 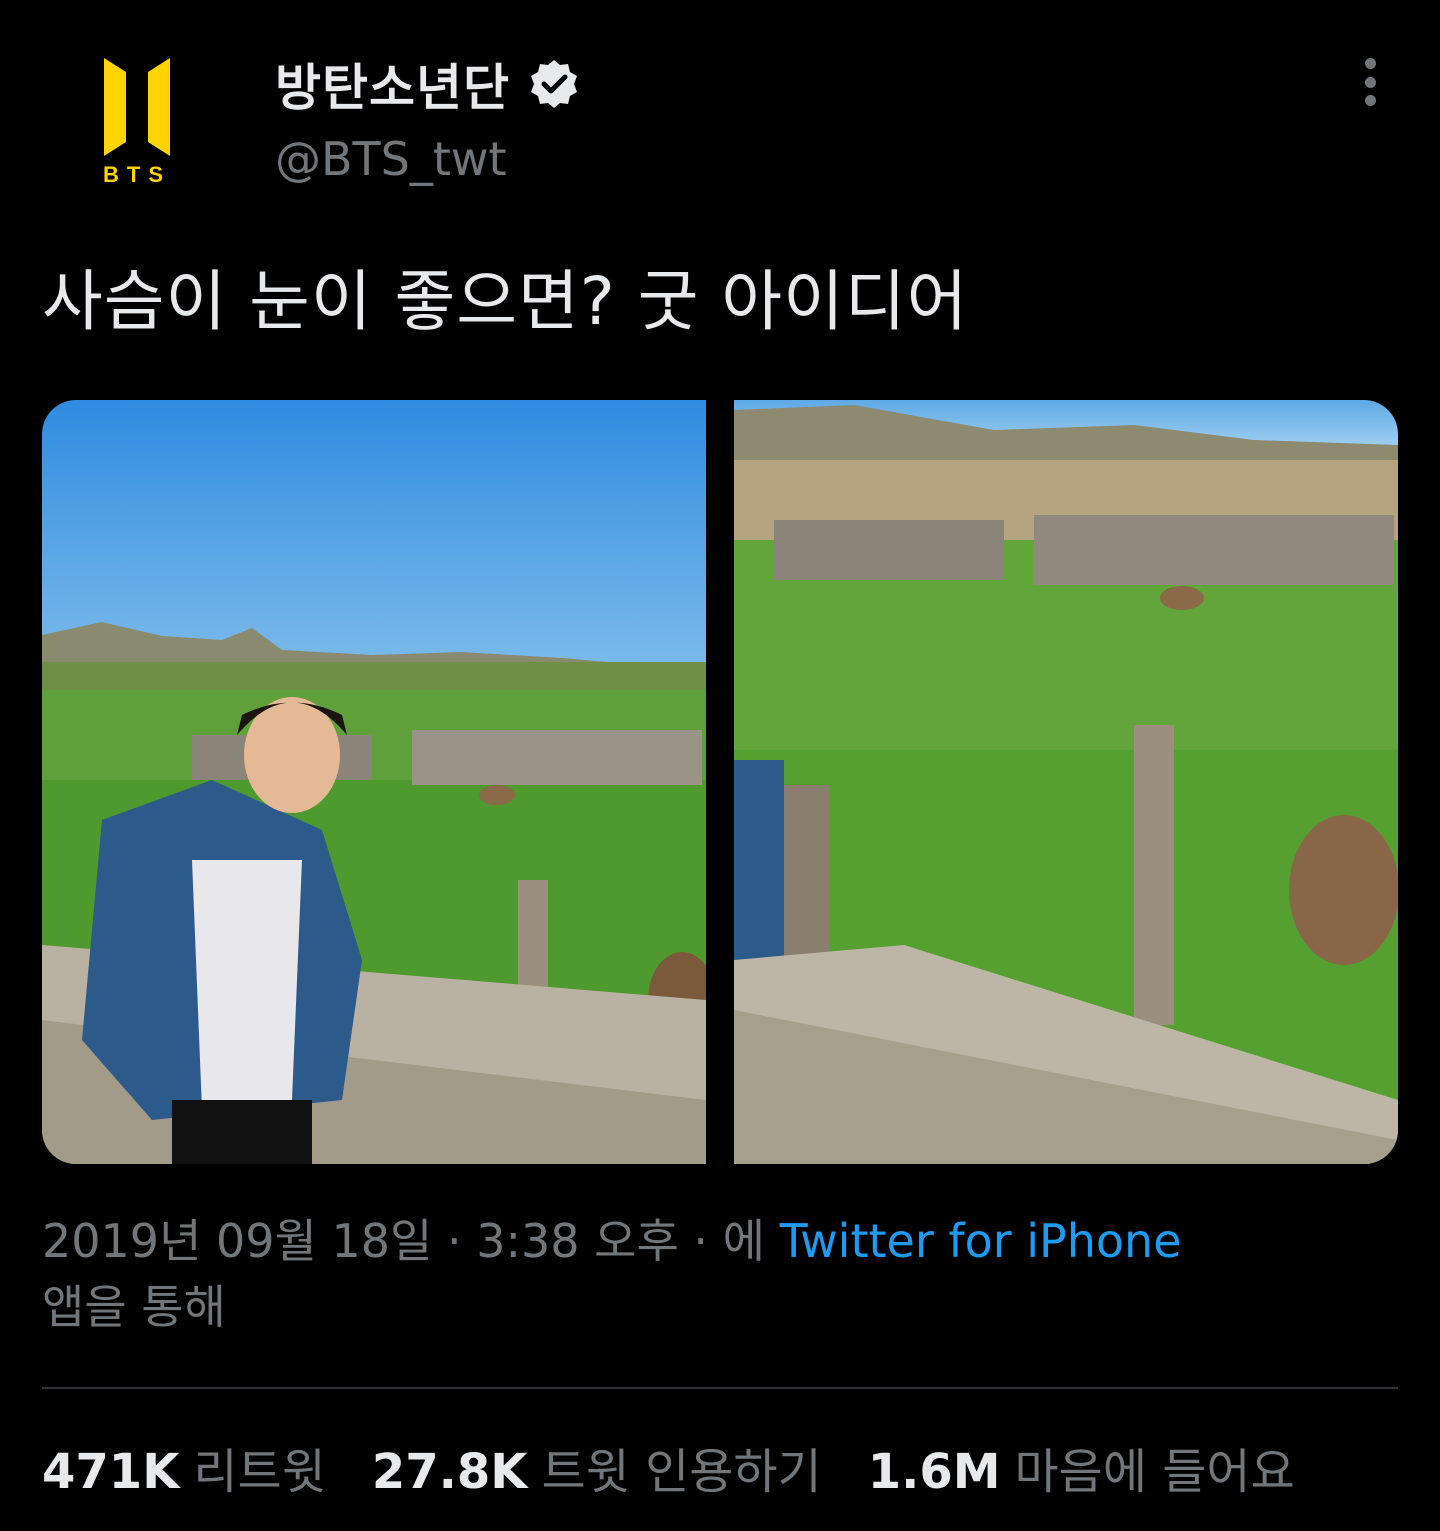 I want to click on avatar-label: BTS, so click(x=137, y=174).